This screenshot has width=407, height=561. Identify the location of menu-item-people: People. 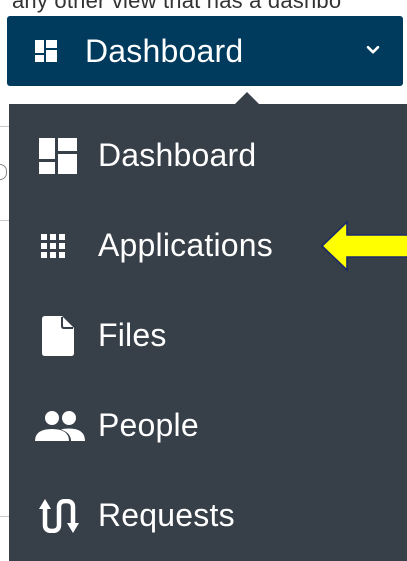
(208, 426).